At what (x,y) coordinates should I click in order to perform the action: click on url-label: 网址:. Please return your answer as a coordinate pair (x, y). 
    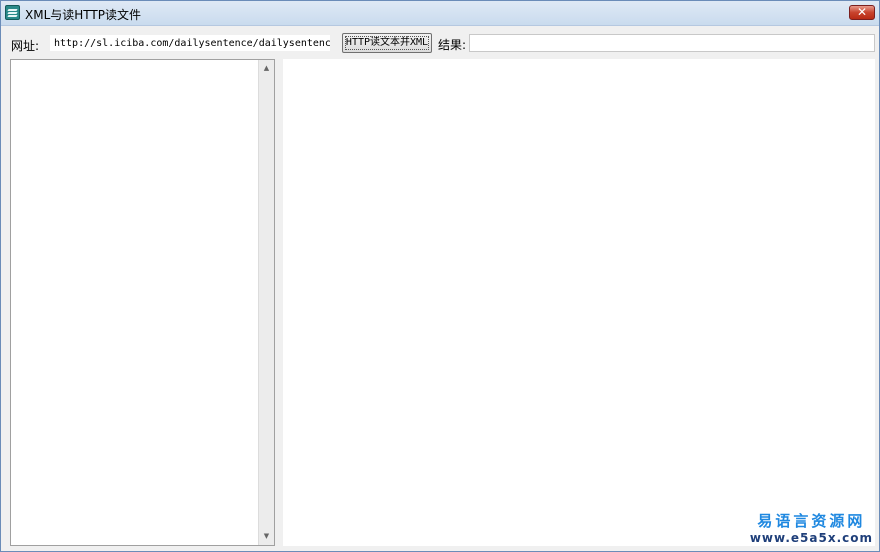
    Looking at the image, I should click on (25, 46).